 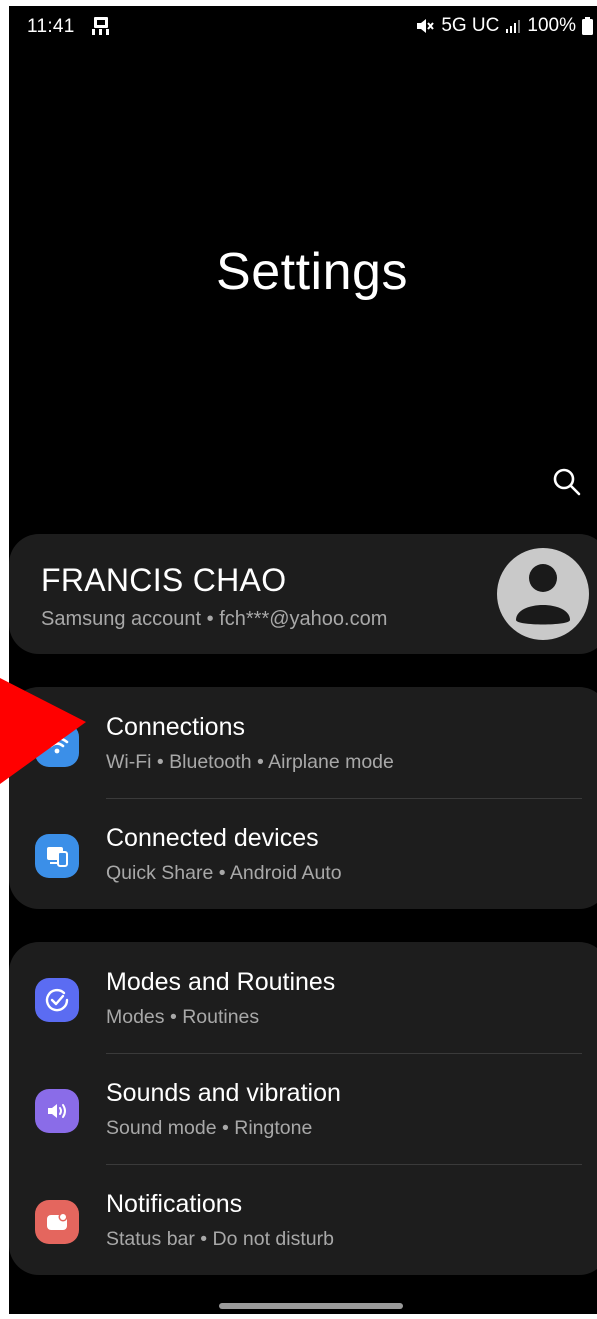 I want to click on annotation-arrow, so click(x=43, y=731).